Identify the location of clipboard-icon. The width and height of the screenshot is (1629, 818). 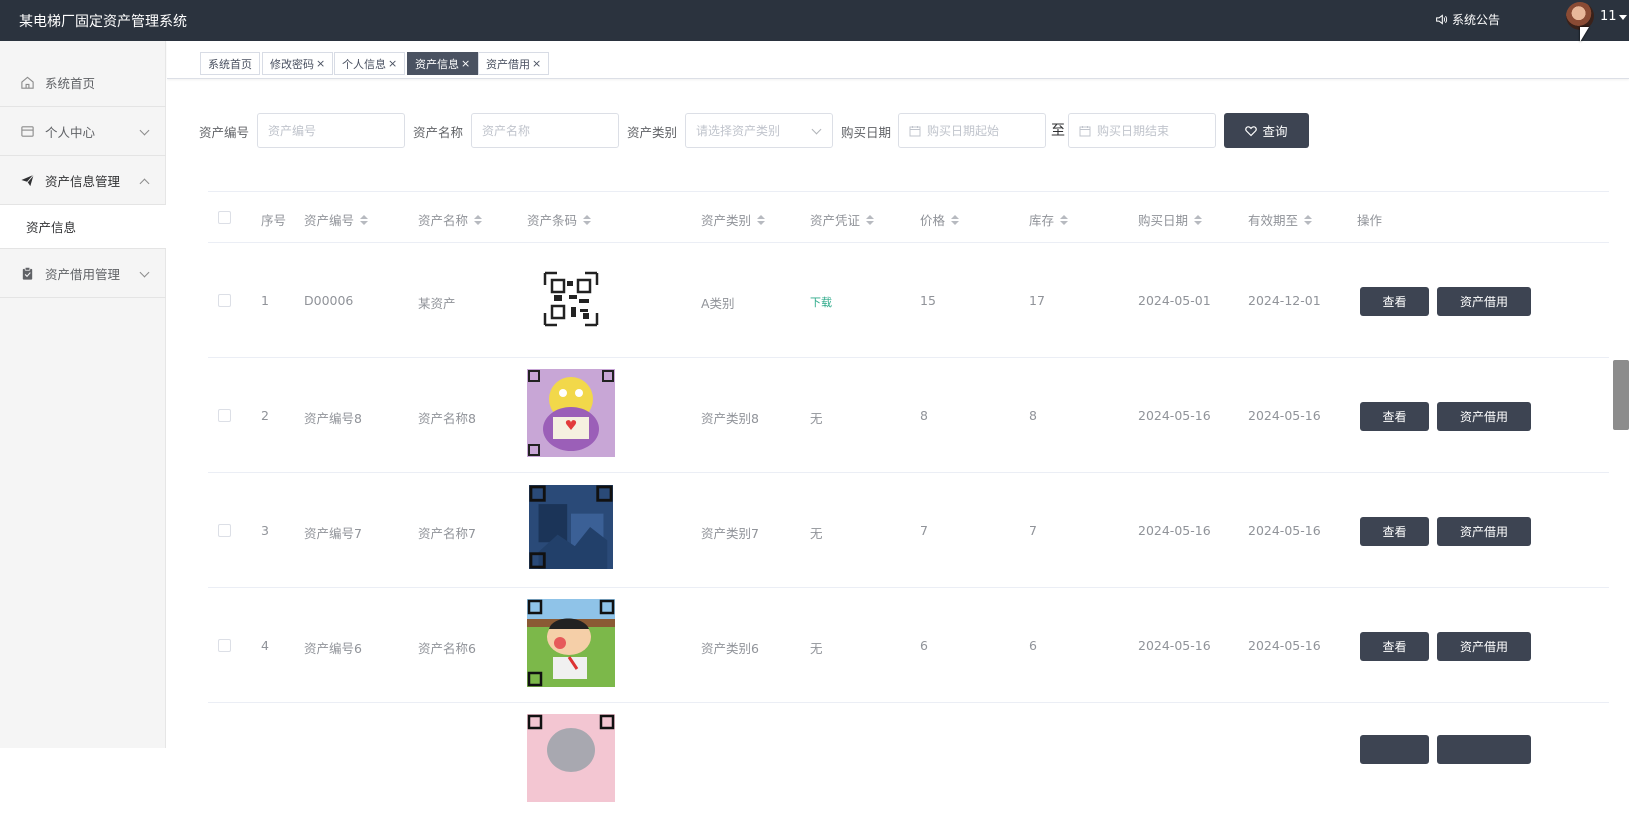
(27, 273).